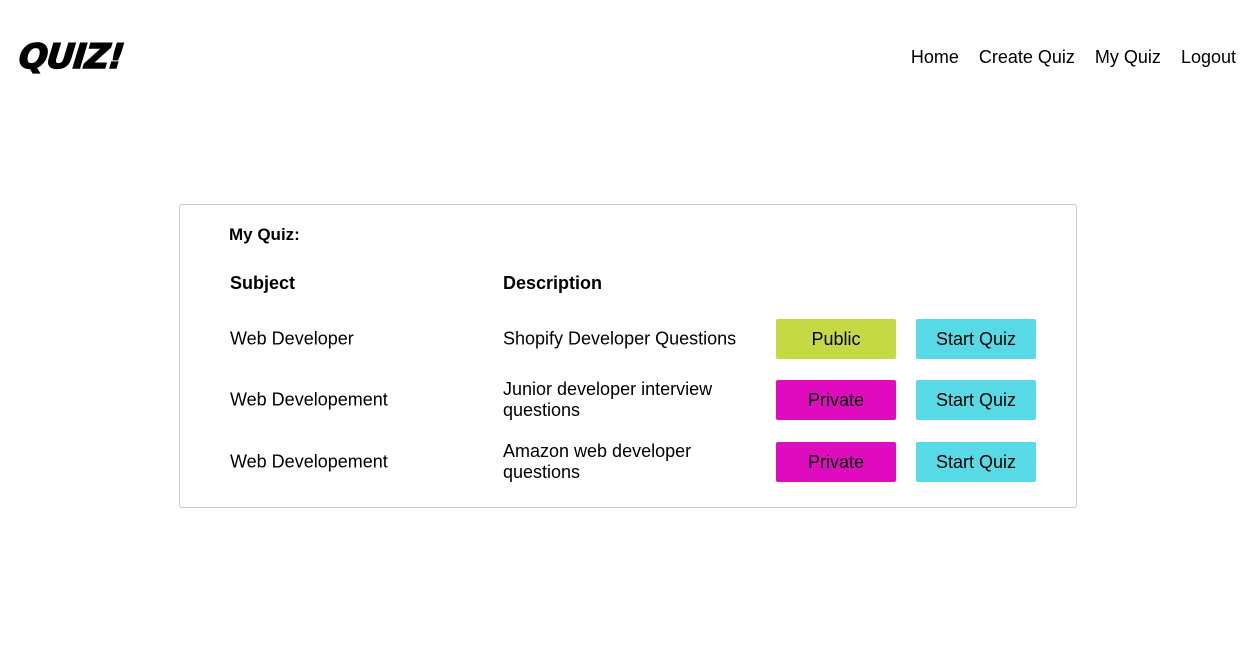 Image resolution: width=1260 pixels, height=660 pixels. What do you see at coordinates (264, 234) in the screenshot?
I see `card-title: My Quiz:` at bounding box center [264, 234].